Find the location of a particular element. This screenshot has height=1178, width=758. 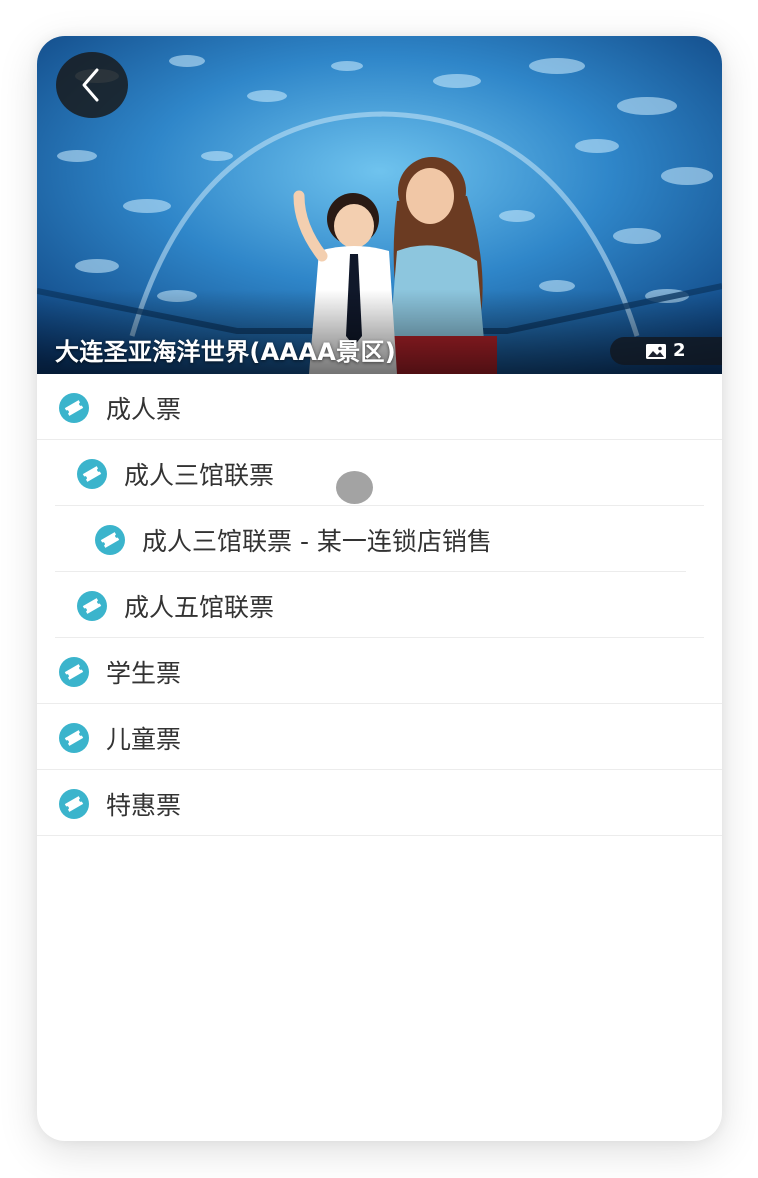

row-divider is located at coordinates (379, 835).